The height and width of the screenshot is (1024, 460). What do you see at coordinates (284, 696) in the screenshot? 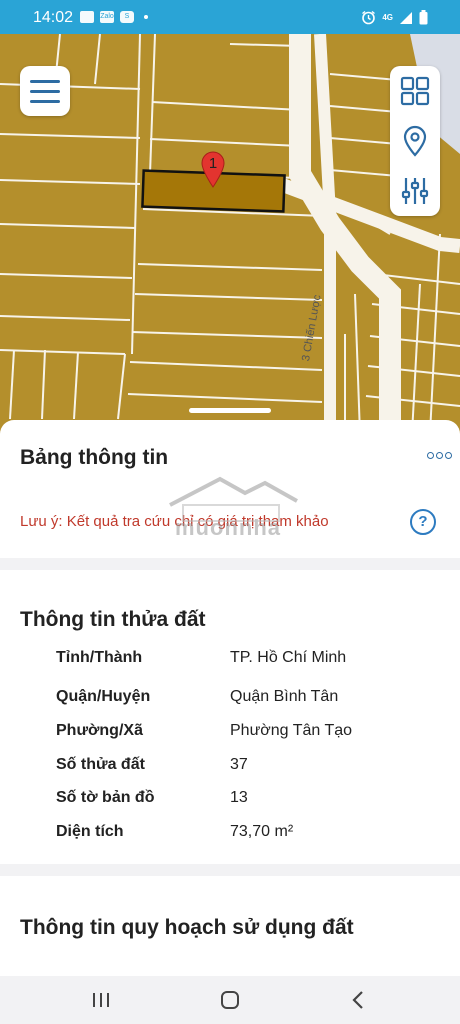
I see `info-value: Quận Bình Tân` at bounding box center [284, 696].